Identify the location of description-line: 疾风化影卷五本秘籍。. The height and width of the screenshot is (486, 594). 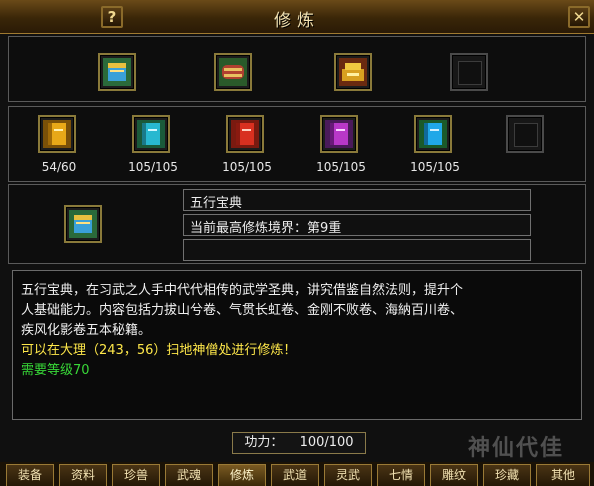
(86, 330).